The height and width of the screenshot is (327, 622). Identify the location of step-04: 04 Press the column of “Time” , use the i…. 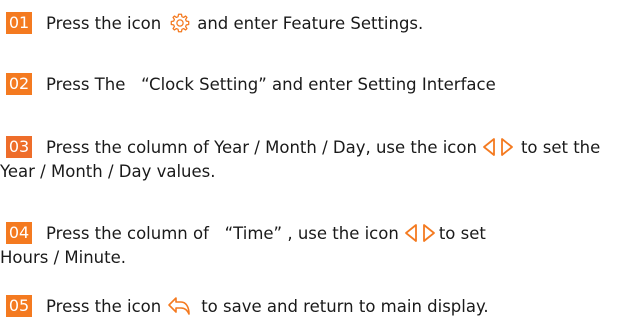
(246, 233).